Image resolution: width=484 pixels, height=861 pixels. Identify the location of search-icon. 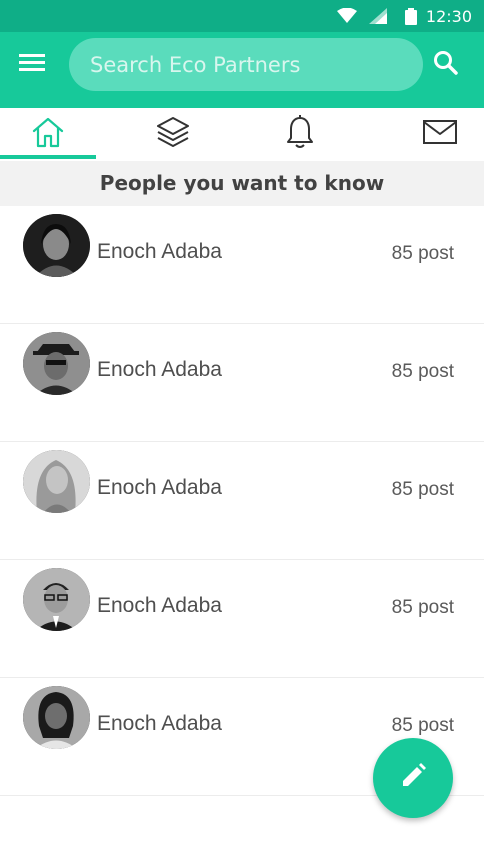
(446, 63).